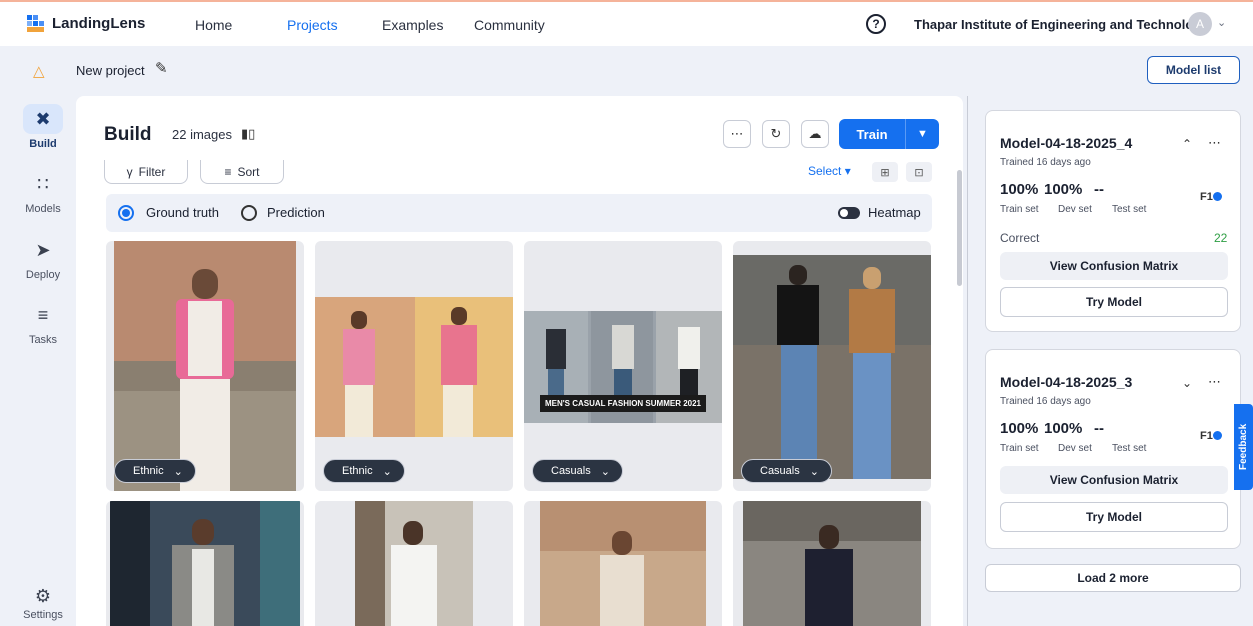 The image size is (1253, 626). What do you see at coordinates (110, 70) in the screenshot?
I see `project-name: New project` at bounding box center [110, 70].